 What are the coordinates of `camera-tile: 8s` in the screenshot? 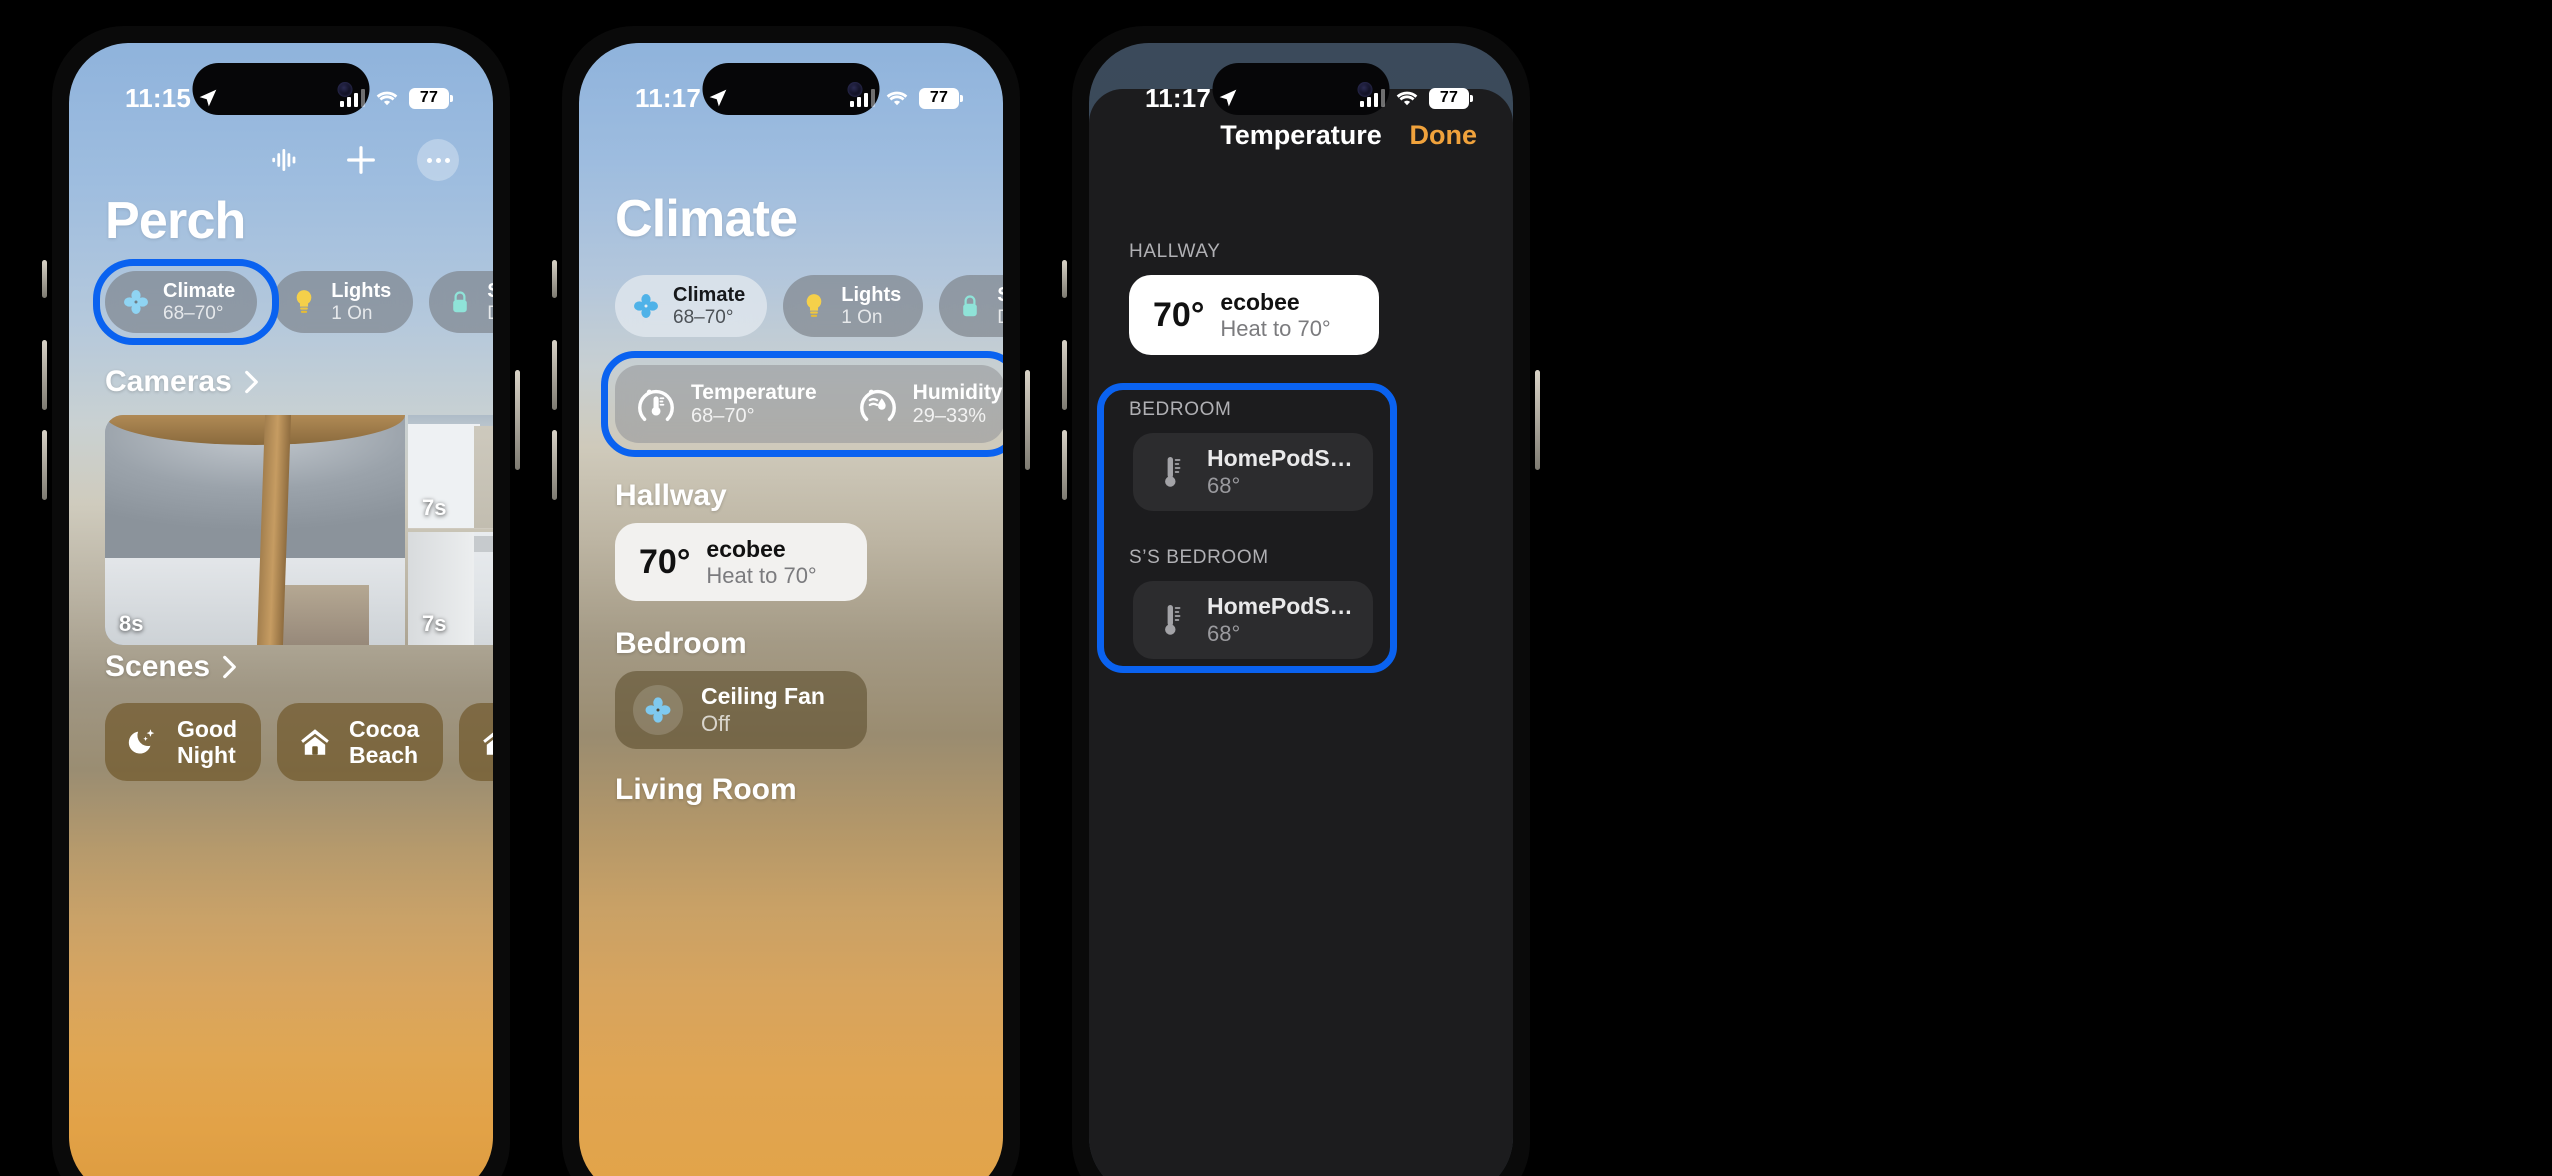 It's located at (255, 530).